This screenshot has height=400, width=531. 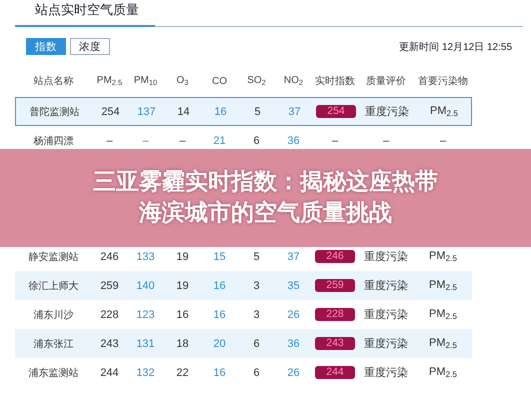 I want to click on index-badge: 228, so click(x=335, y=314).